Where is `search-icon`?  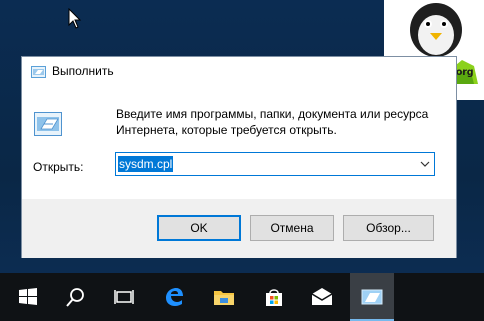 search-icon is located at coordinates (75, 297).